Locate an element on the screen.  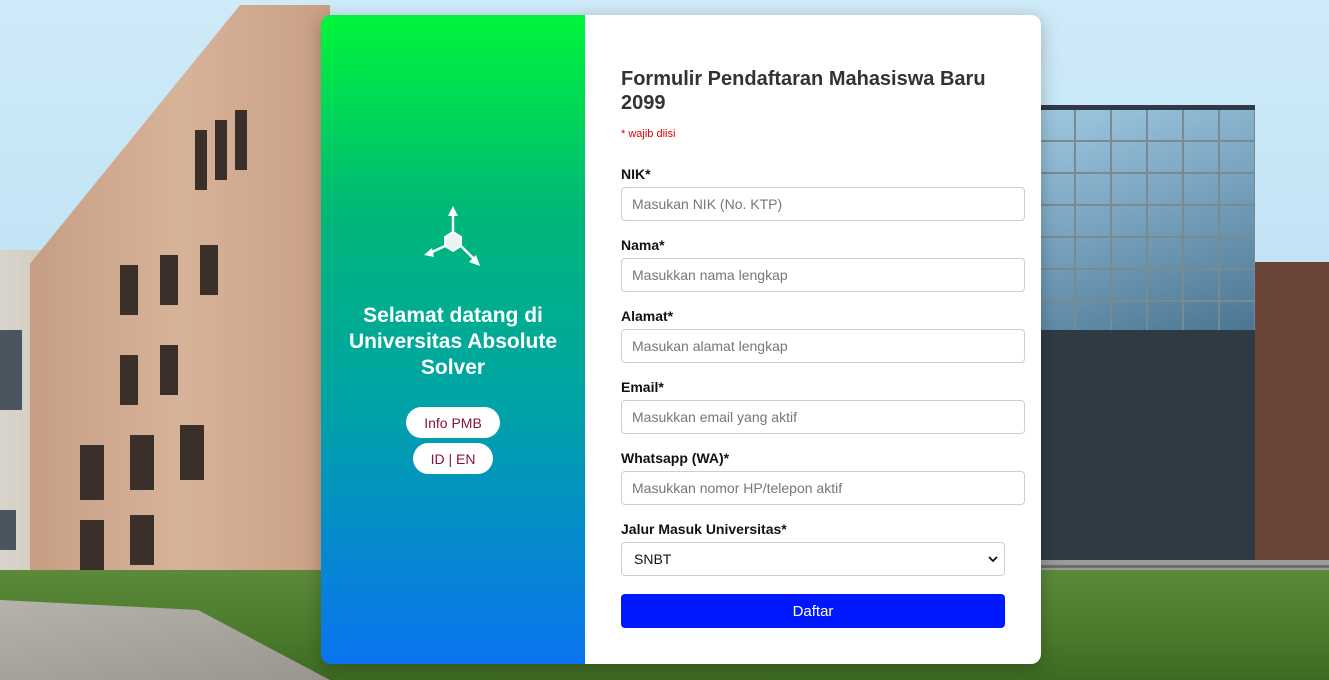
alamat-input is located at coordinates (823, 346).